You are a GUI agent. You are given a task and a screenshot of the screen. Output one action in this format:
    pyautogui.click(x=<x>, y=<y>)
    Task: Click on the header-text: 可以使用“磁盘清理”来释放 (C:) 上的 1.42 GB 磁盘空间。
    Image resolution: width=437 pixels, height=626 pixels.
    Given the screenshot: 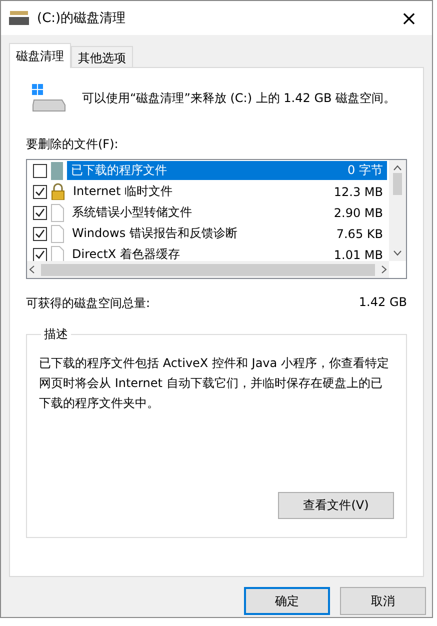 What is the action you would take?
    pyautogui.click(x=239, y=98)
    